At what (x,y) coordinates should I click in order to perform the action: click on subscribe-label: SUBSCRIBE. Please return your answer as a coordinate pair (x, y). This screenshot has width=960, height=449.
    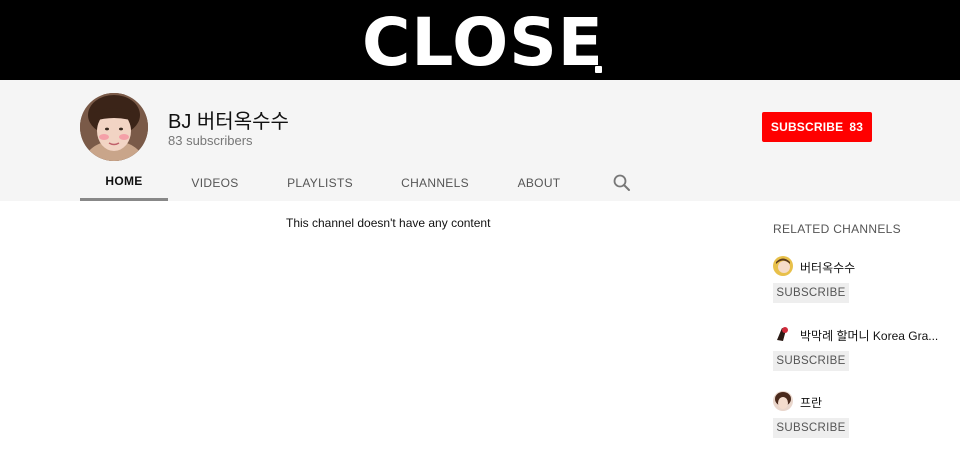
    Looking at the image, I should click on (807, 127).